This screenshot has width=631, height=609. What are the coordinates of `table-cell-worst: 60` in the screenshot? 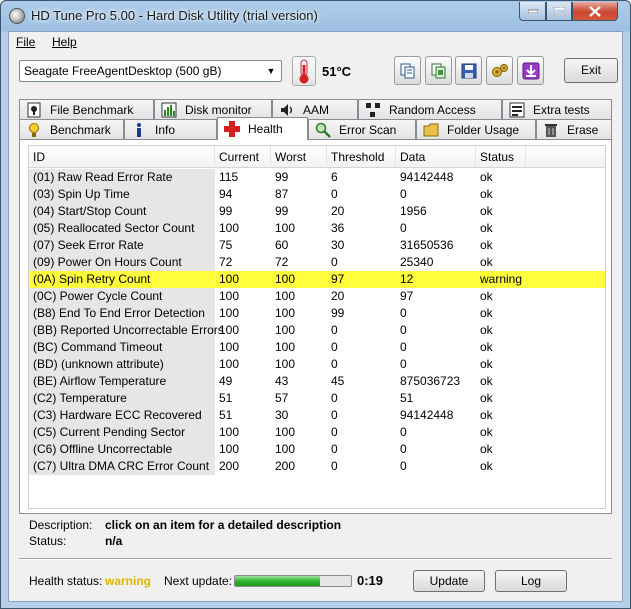 It's located at (282, 245).